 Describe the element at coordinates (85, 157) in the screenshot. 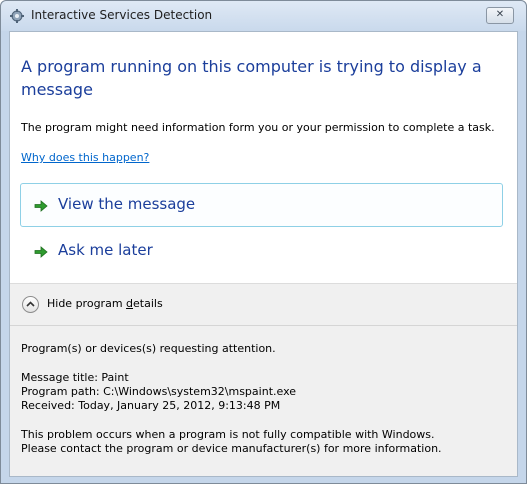

I see `why-does-this-happen-link: Why does this happen?` at that location.